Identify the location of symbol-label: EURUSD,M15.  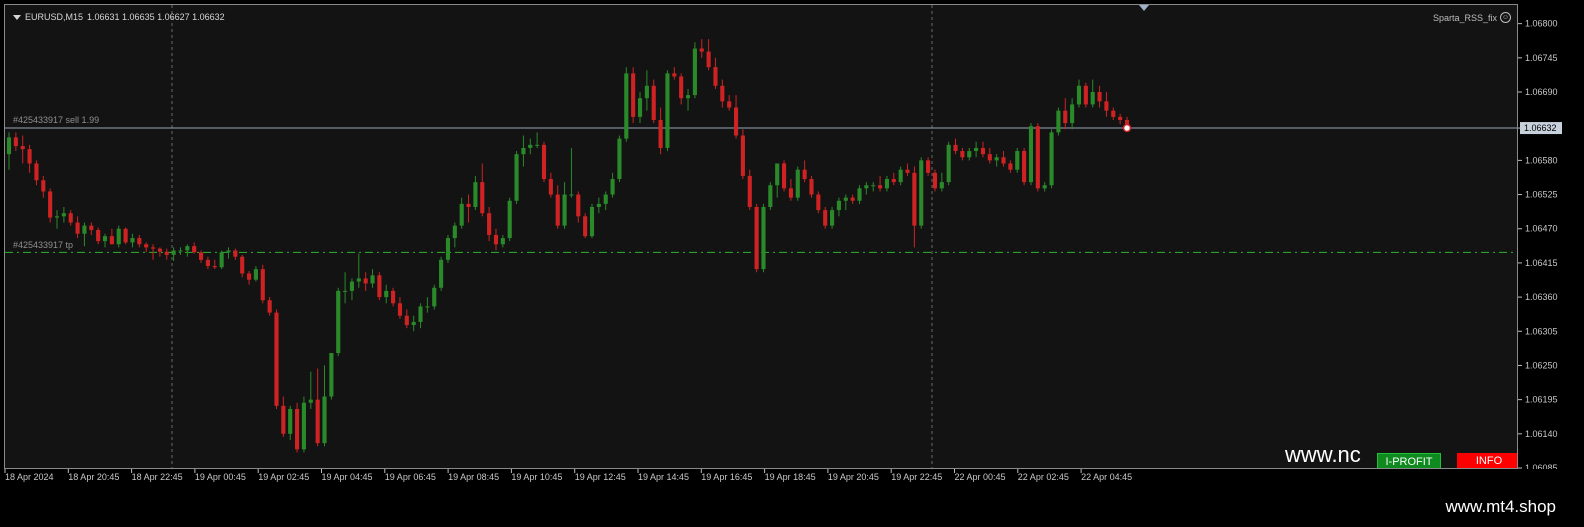
(54, 17).